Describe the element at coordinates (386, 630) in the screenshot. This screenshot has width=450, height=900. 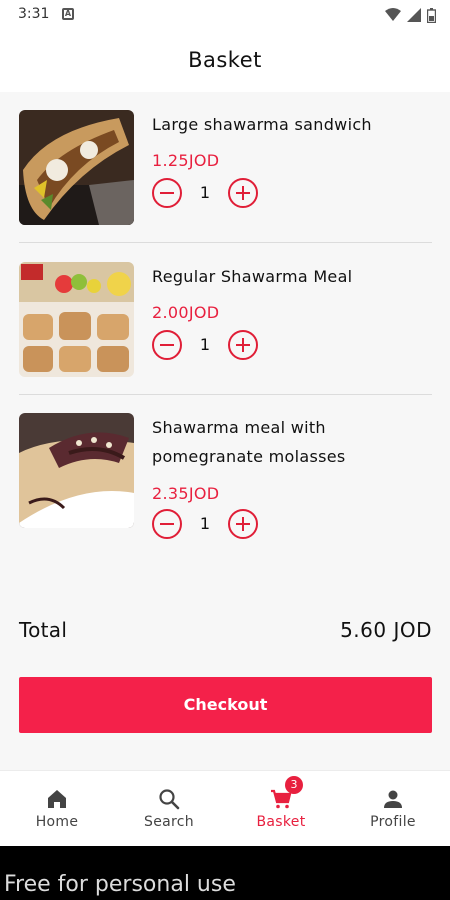
I see `total-value: 5.60 JOD` at that location.